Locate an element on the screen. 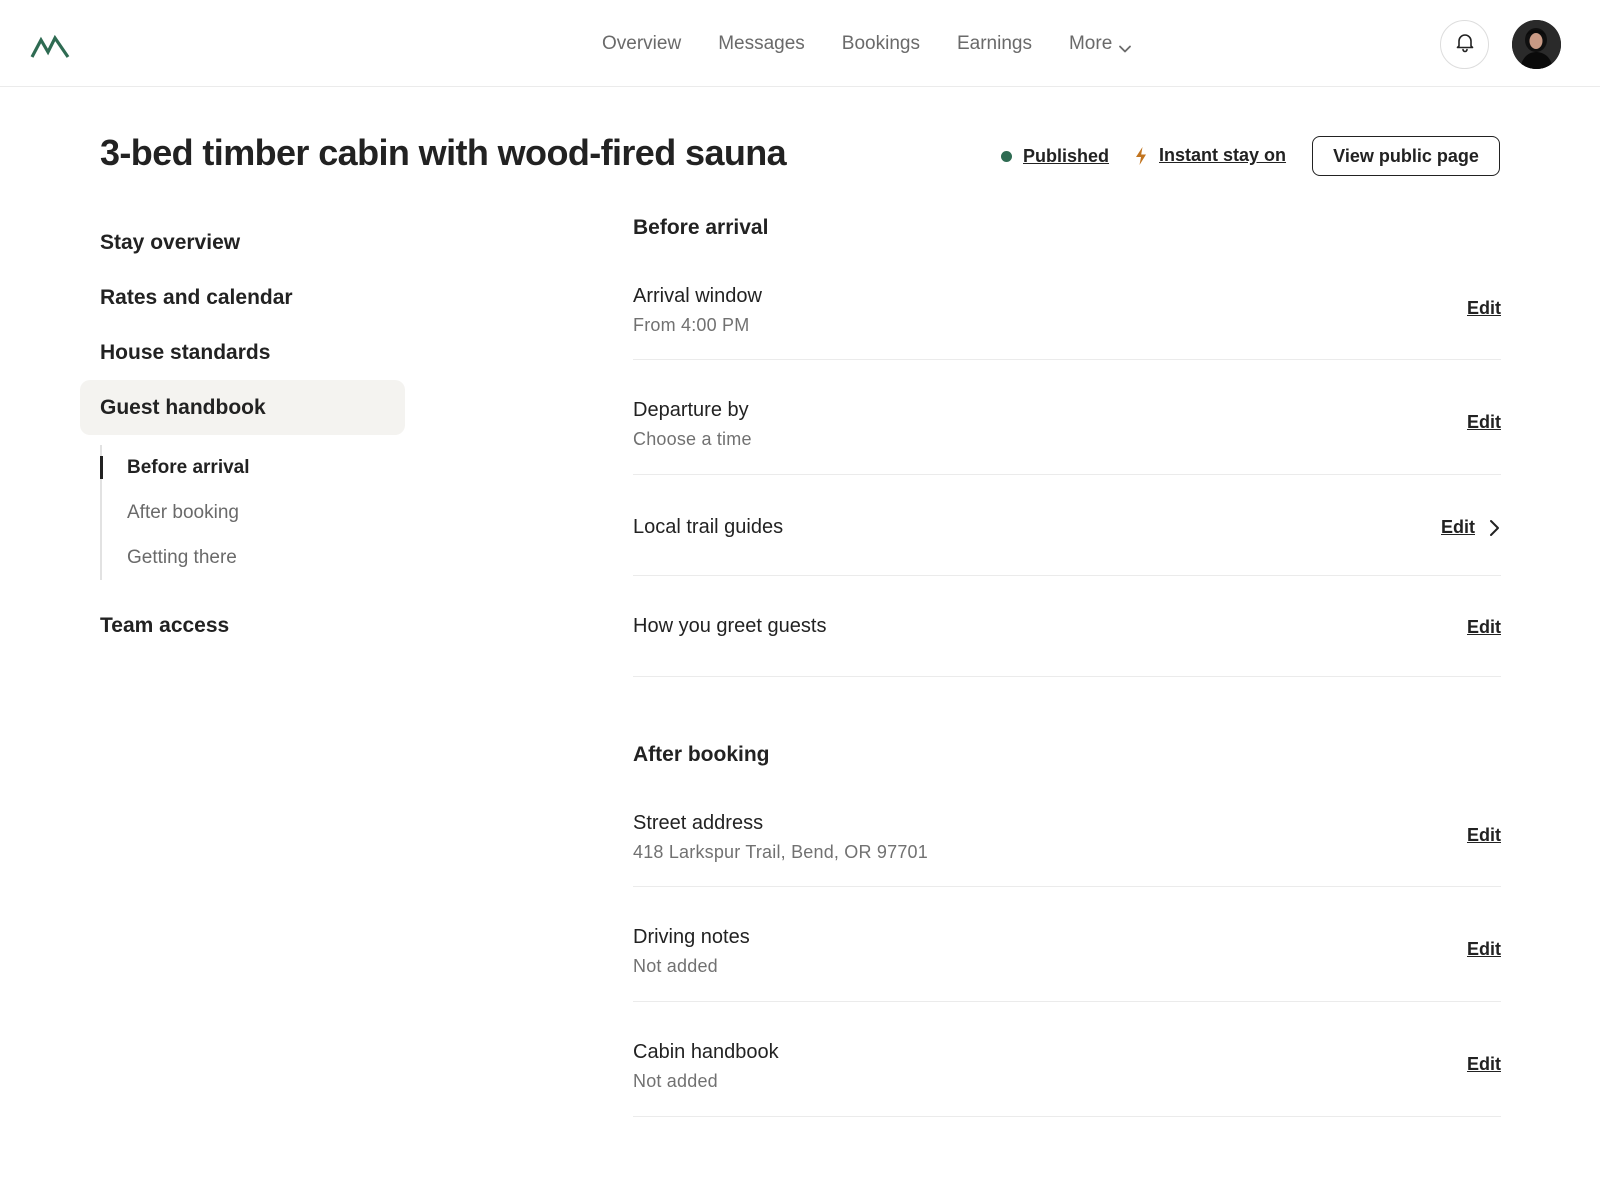  subnav-getting-there: Getting there is located at coordinates (266, 557).